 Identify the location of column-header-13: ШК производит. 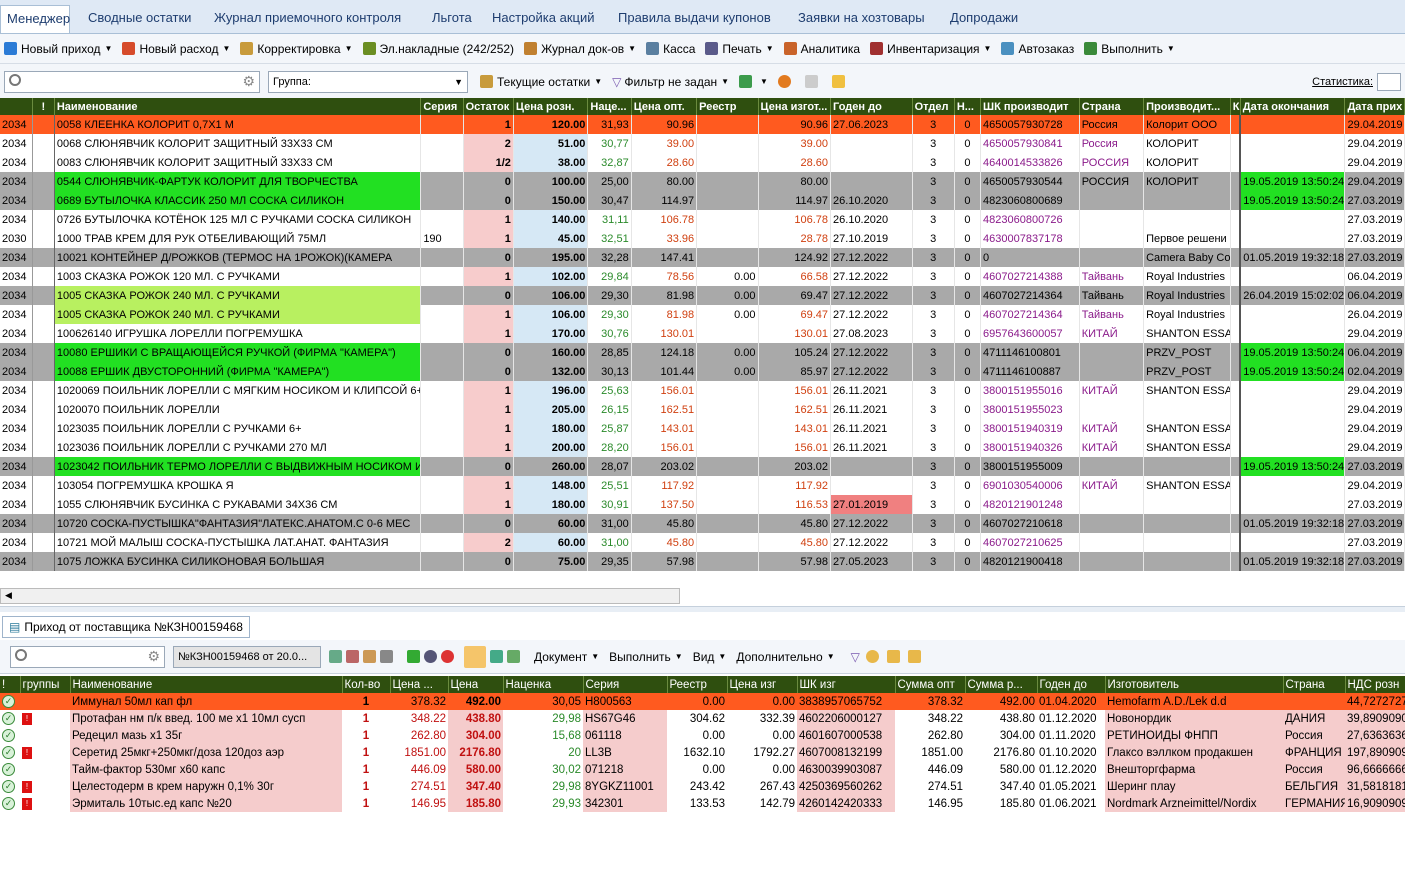
(1030, 106).